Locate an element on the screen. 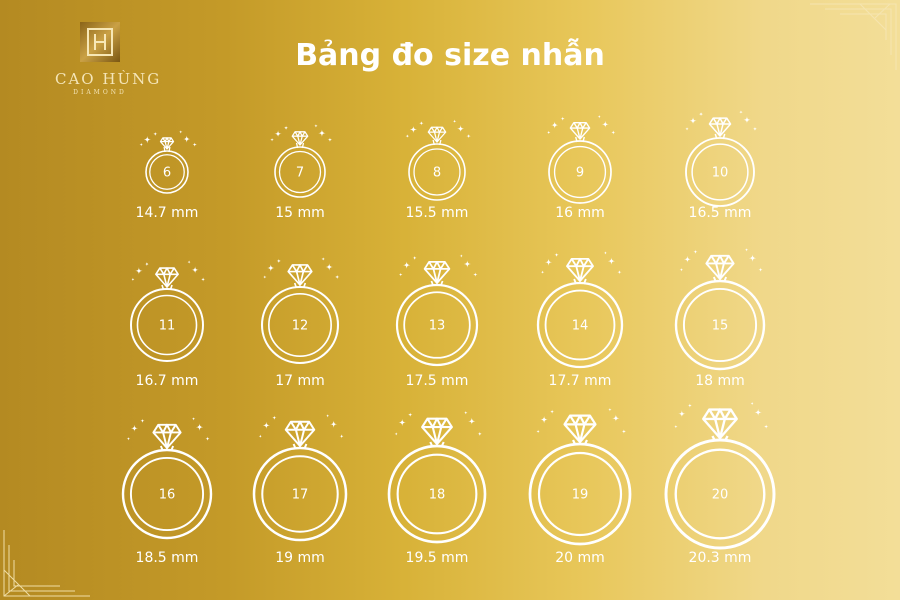 Image resolution: width=900 pixels, height=600 pixels. ring-size-7: 7 15 mm is located at coordinates (301, 172).